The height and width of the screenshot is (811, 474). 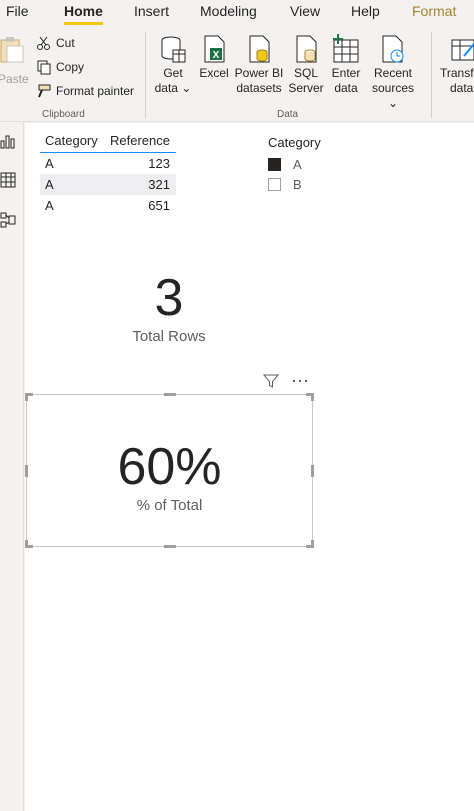 I want to click on excel-button: X Excel, so click(x=214, y=57).